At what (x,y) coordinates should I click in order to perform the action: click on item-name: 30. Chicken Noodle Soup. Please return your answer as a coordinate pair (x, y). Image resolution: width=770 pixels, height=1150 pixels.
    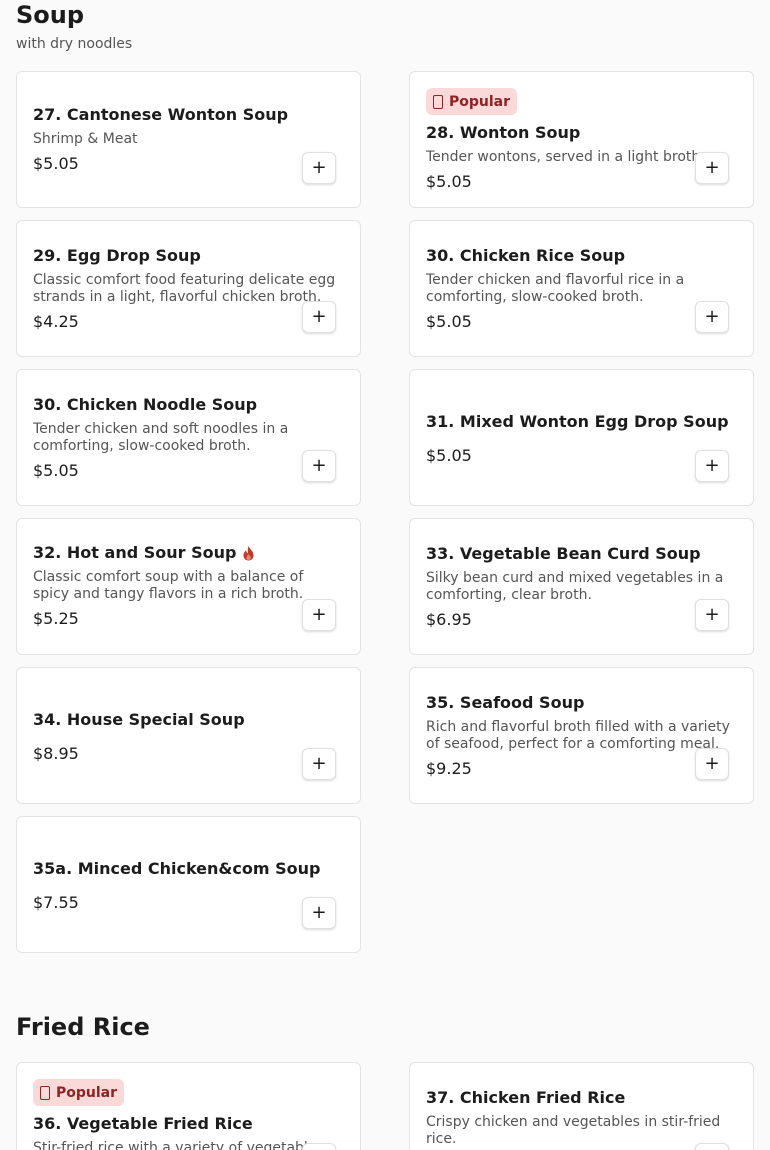
    Looking at the image, I should click on (145, 404).